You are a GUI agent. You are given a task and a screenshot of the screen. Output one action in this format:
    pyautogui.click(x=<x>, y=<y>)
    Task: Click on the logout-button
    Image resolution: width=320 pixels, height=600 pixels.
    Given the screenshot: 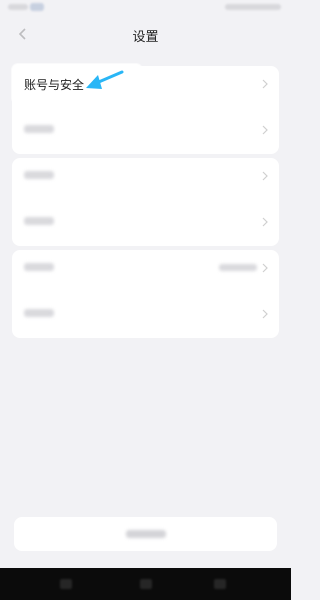 What is the action you would take?
    pyautogui.click(x=145, y=534)
    